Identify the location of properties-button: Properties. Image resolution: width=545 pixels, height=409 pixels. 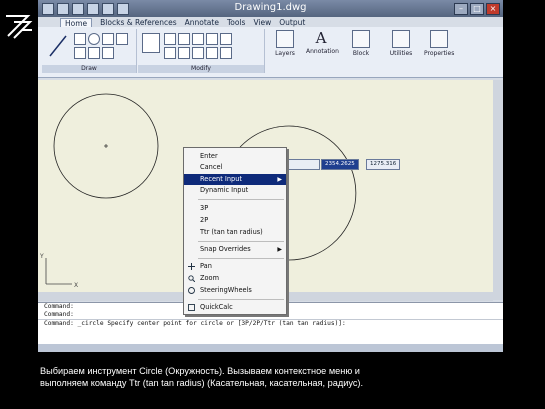
(439, 43).